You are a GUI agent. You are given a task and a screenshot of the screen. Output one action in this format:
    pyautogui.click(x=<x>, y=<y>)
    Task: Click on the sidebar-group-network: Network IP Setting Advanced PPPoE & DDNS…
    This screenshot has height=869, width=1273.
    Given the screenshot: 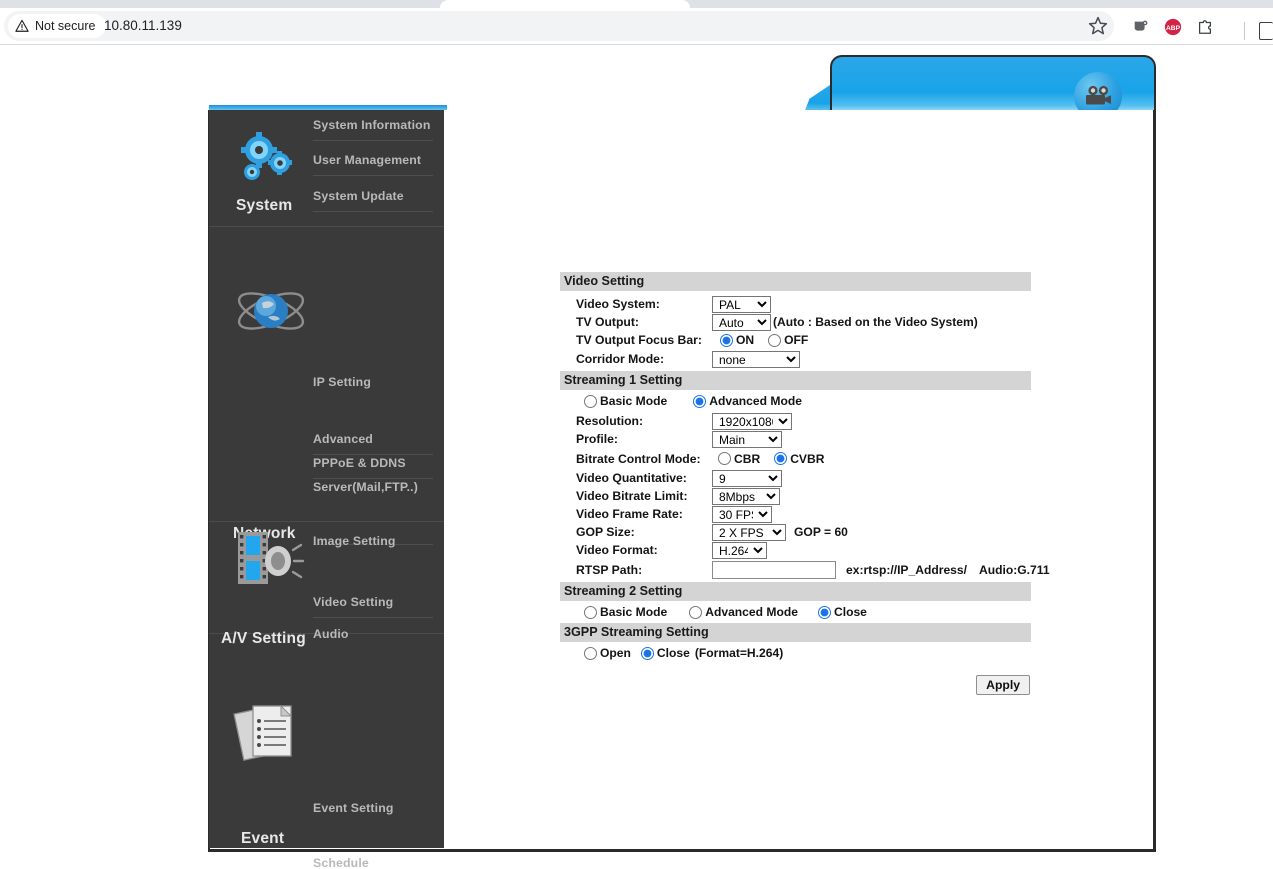 What is the action you would take?
    pyautogui.click(x=326, y=386)
    